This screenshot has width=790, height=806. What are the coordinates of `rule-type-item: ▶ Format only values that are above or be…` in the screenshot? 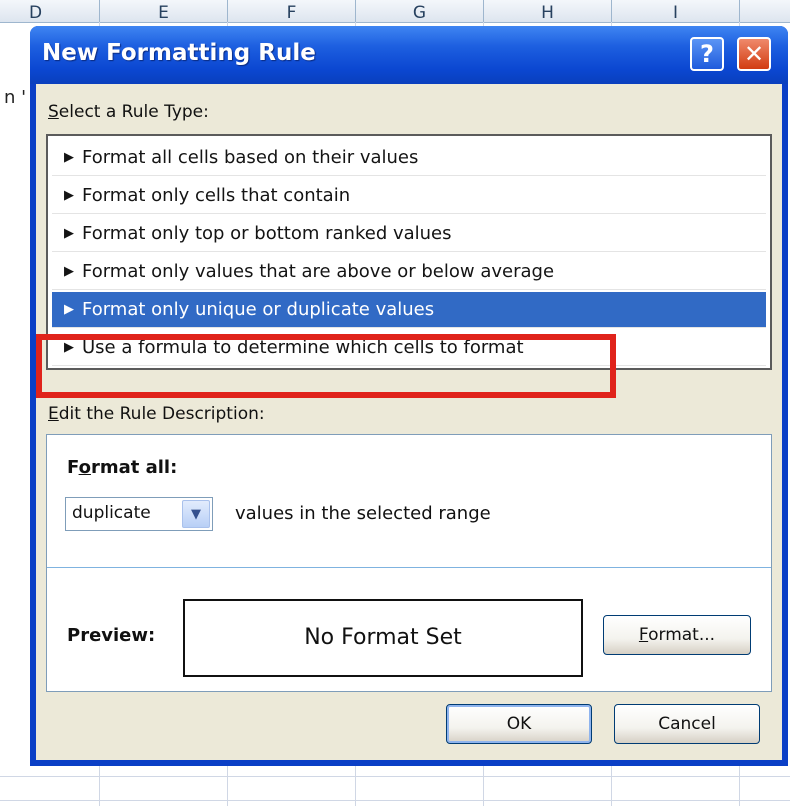 It's located at (409, 272).